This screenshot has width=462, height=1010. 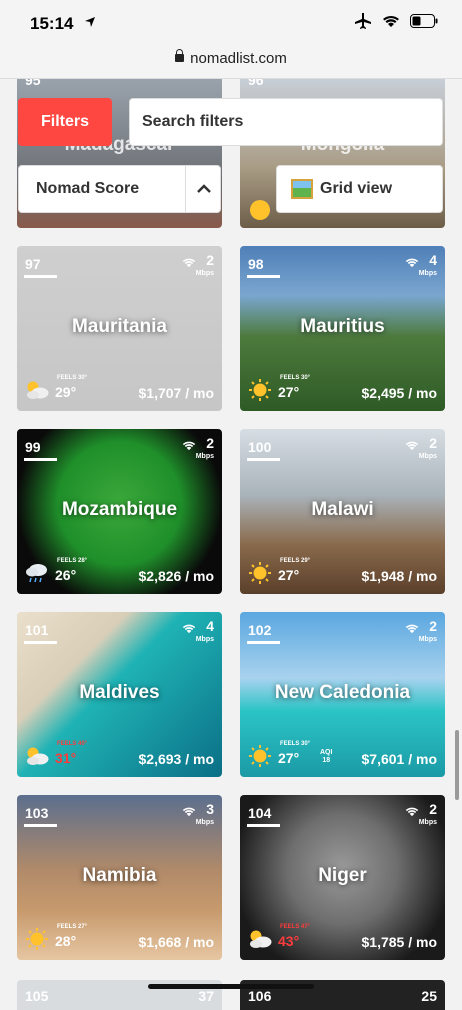 What do you see at coordinates (231, 986) in the screenshot?
I see `home-indicator` at bounding box center [231, 986].